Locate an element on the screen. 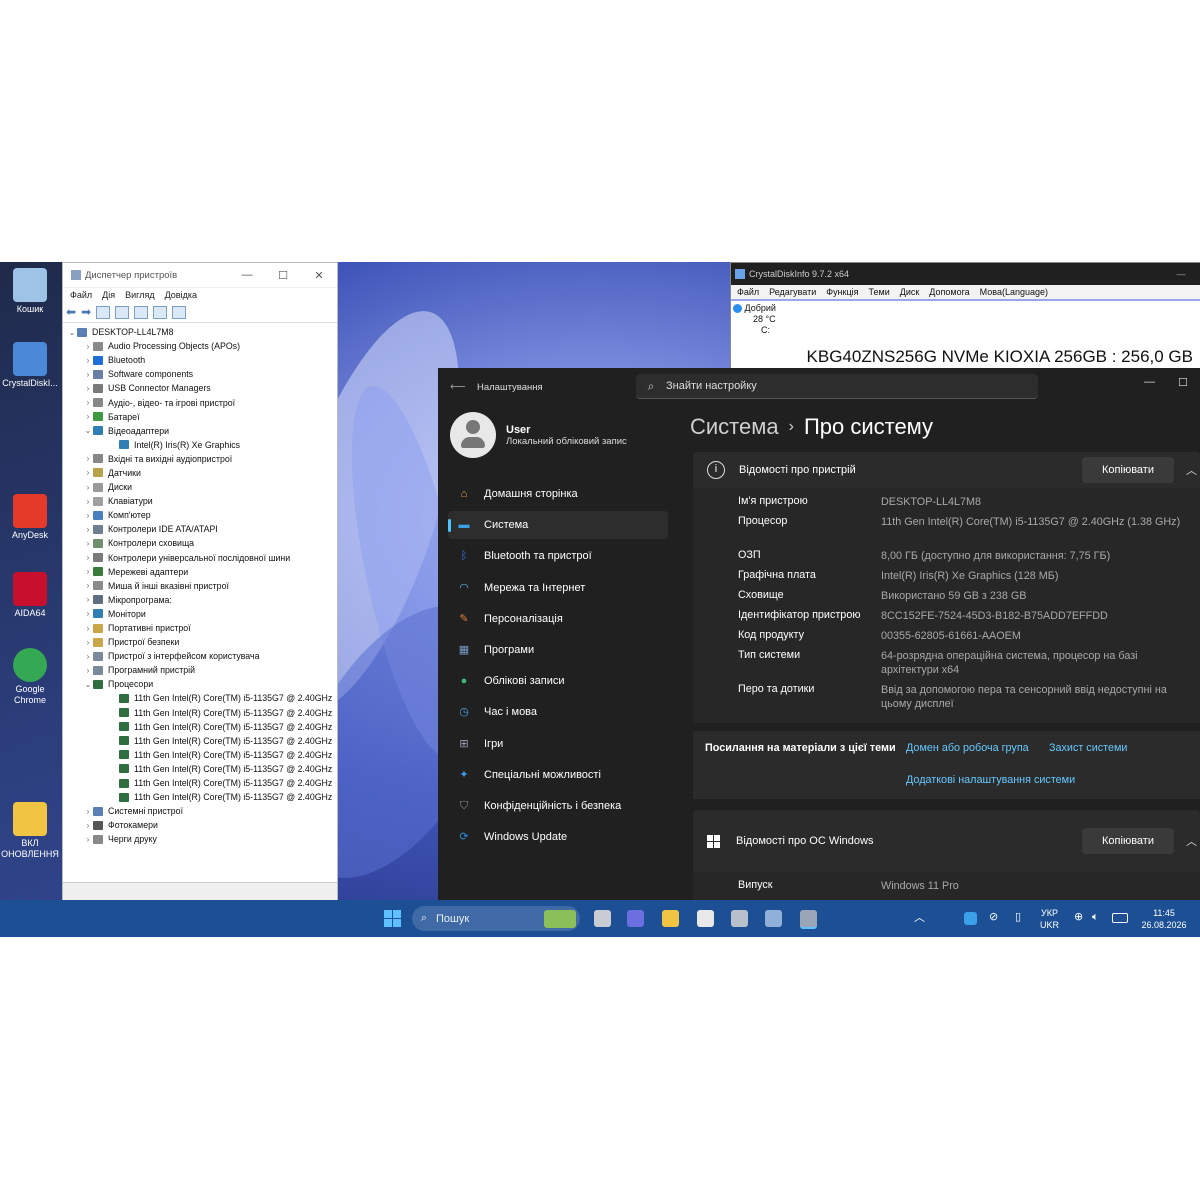  clock: 11:45 26.08.2026 is located at coordinates (1164, 919).